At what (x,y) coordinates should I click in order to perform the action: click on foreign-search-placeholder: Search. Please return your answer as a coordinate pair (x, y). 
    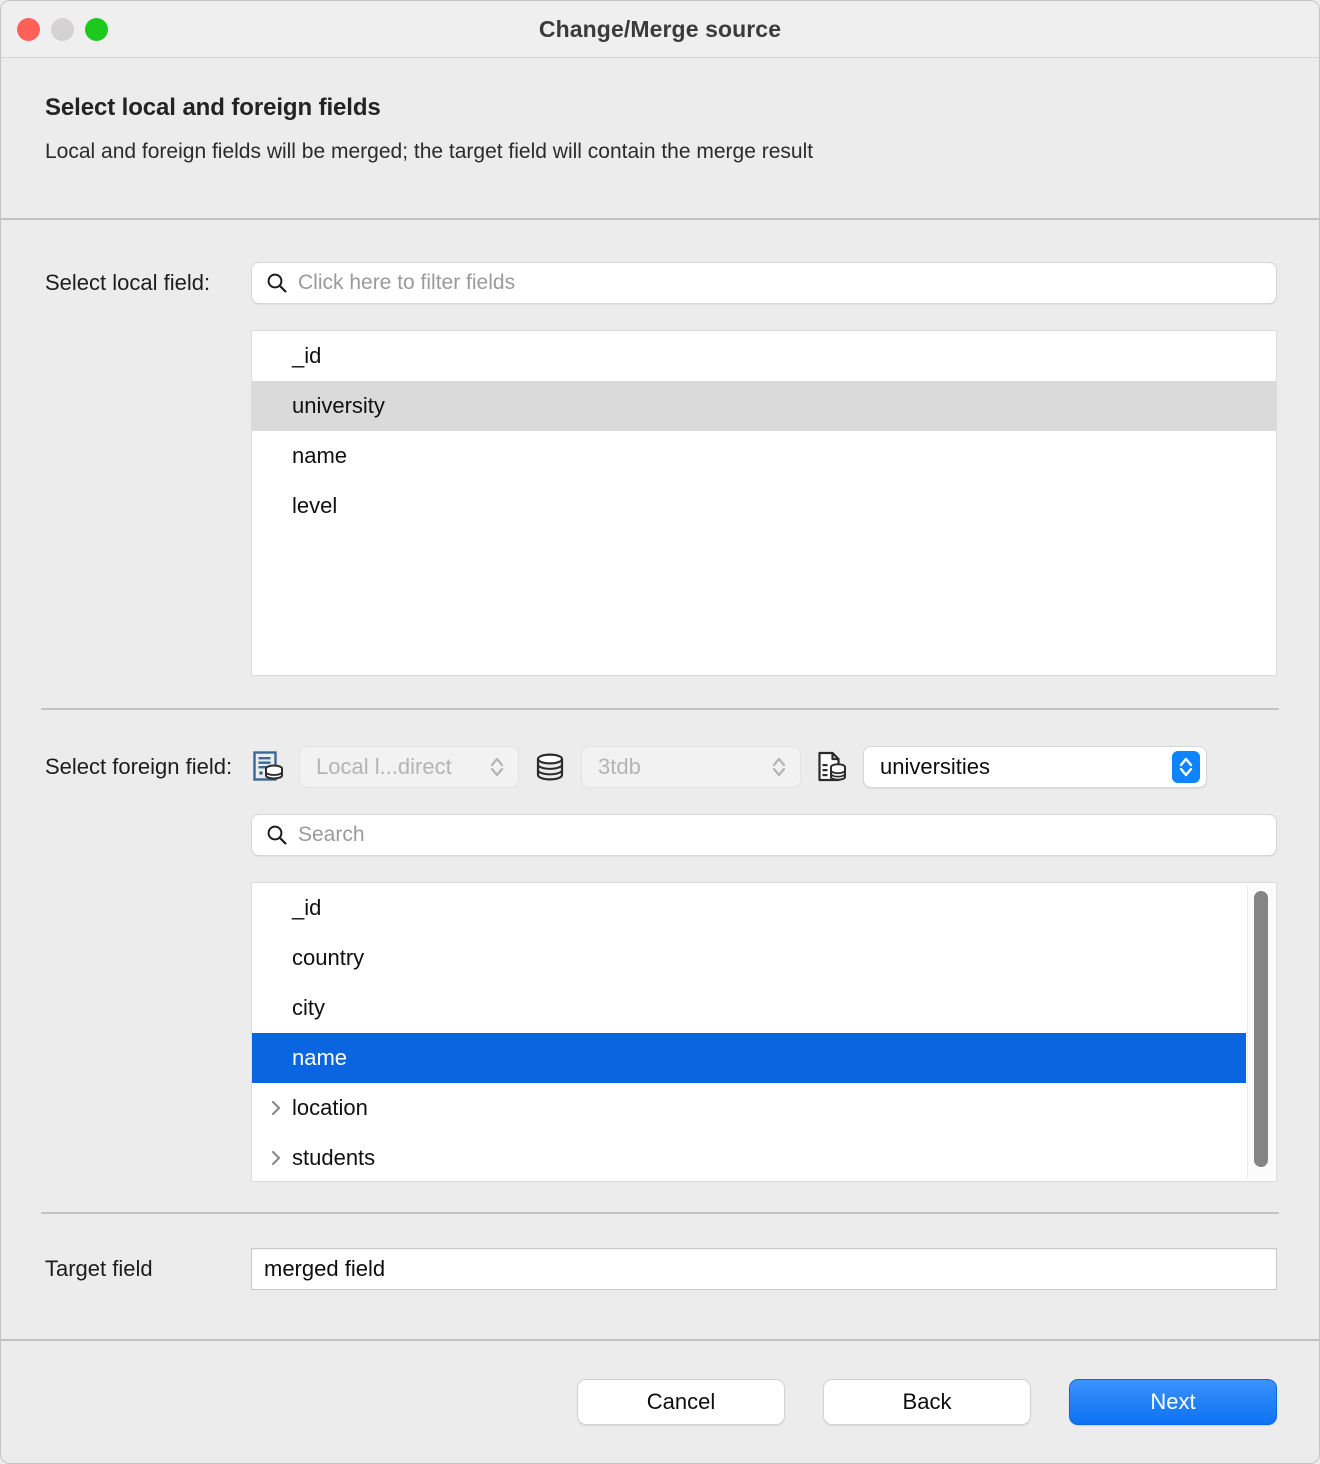
    Looking at the image, I should click on (331, 834).